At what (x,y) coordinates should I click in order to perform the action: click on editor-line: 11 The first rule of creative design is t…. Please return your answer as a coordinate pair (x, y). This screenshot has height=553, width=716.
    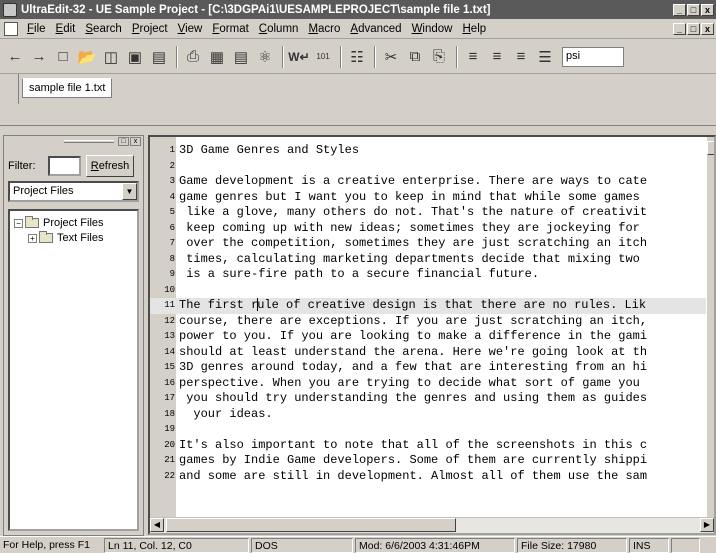
    Looking at the image, I should click on (428, 306).